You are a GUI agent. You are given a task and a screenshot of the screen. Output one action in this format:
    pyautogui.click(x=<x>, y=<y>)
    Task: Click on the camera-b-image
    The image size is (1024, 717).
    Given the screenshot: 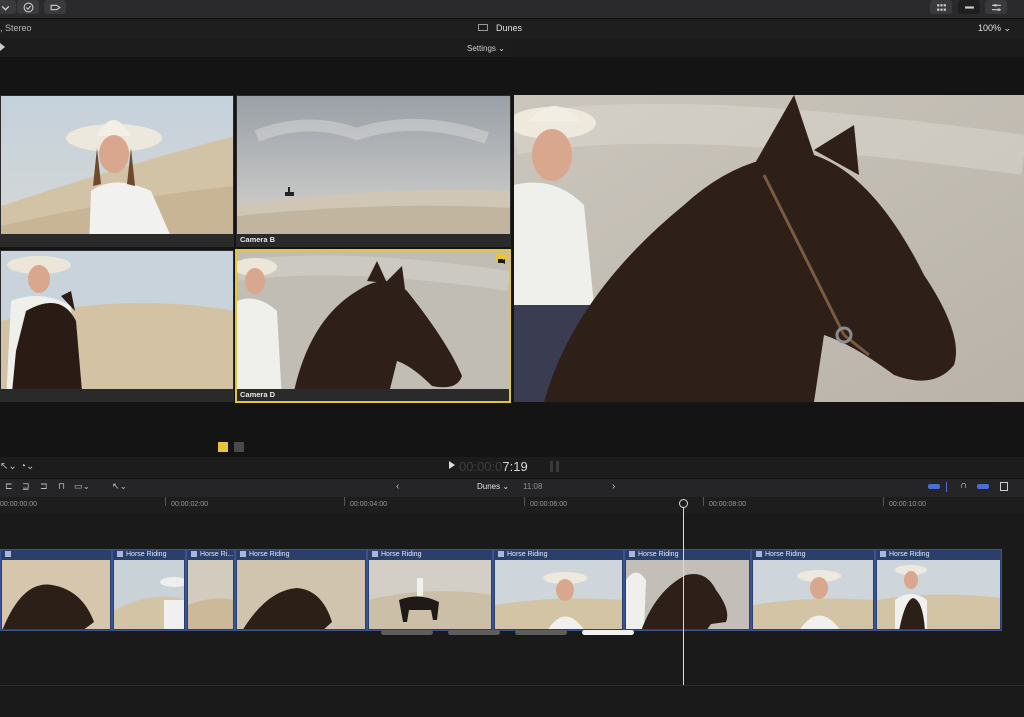 What is the action you would take?
    pyautogui.click(x=373, y=171)
    